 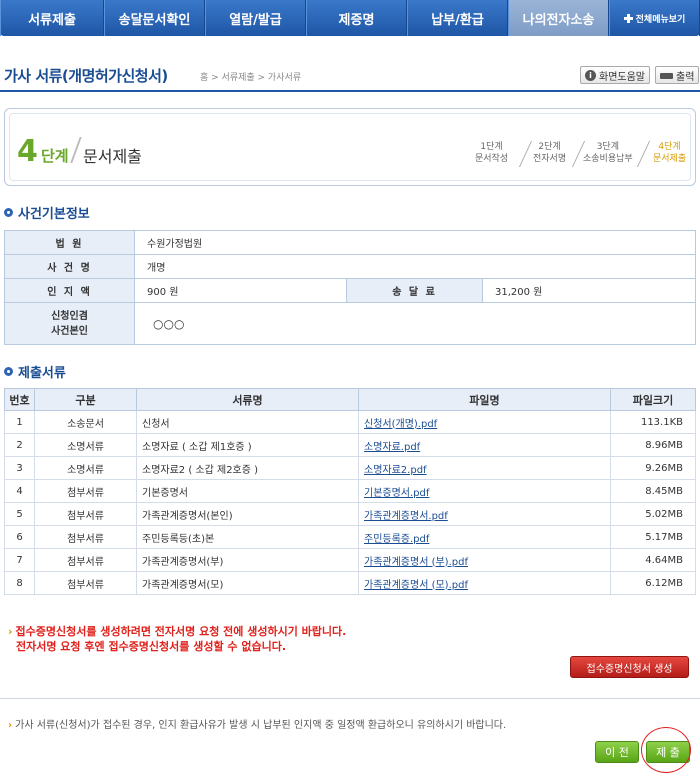 I want to click on applicant-label: 신청인겸 사건본인, so click(x=69, y=323).